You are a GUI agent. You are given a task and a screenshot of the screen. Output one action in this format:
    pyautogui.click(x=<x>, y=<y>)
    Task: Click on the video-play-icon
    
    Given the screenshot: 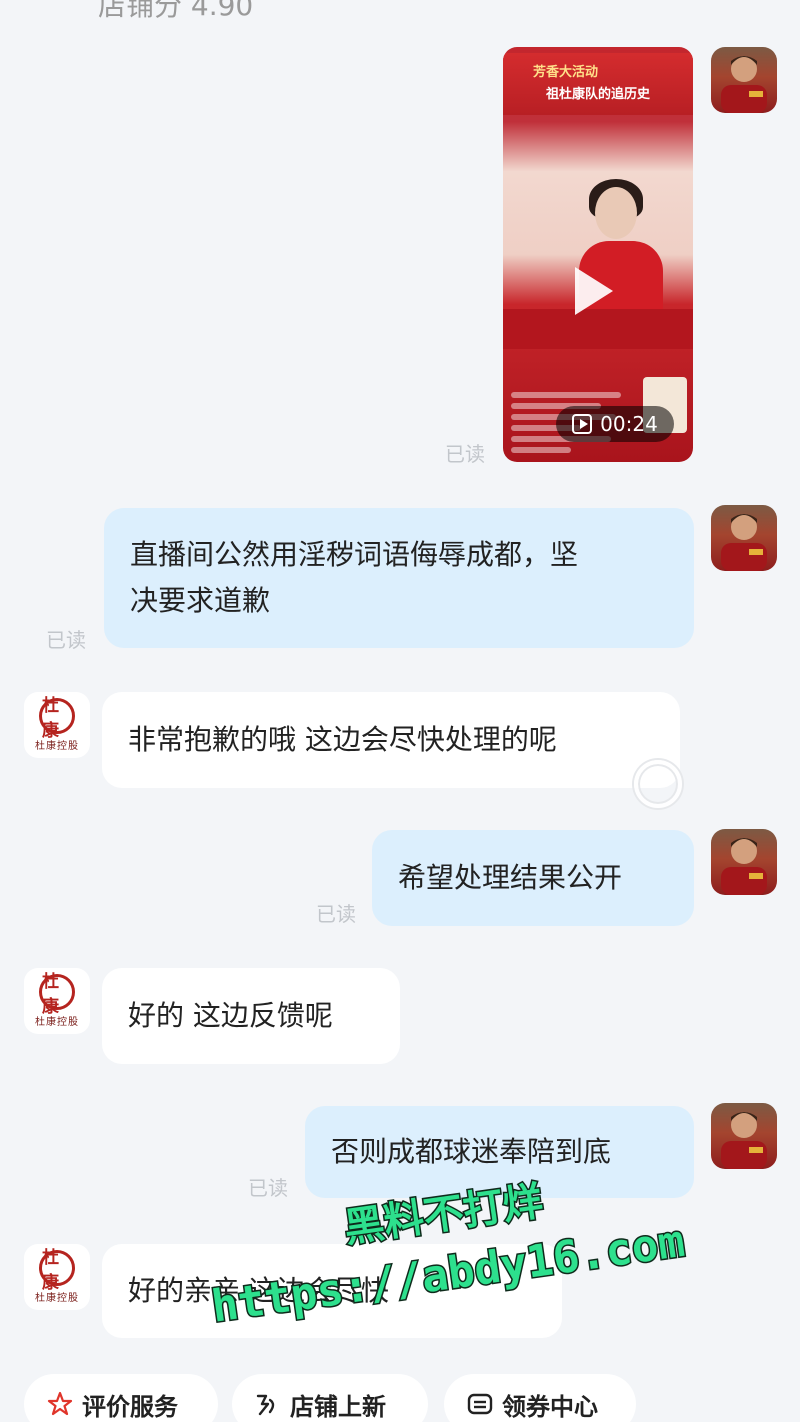 What is the action you would take?
    pyautogui.click(x=582, y=424)
    